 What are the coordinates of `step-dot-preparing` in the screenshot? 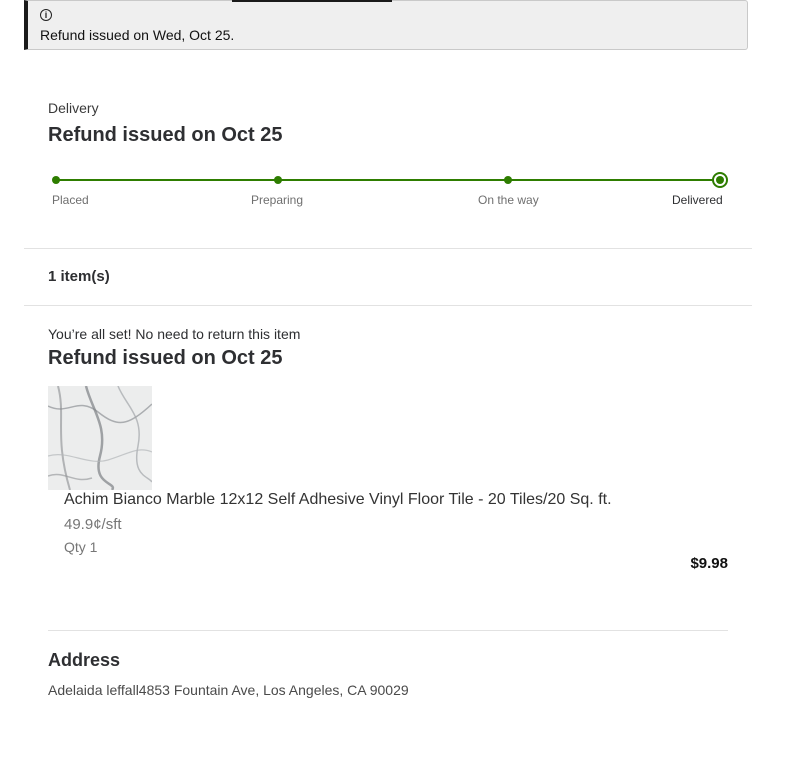 It's located at (278, 180).